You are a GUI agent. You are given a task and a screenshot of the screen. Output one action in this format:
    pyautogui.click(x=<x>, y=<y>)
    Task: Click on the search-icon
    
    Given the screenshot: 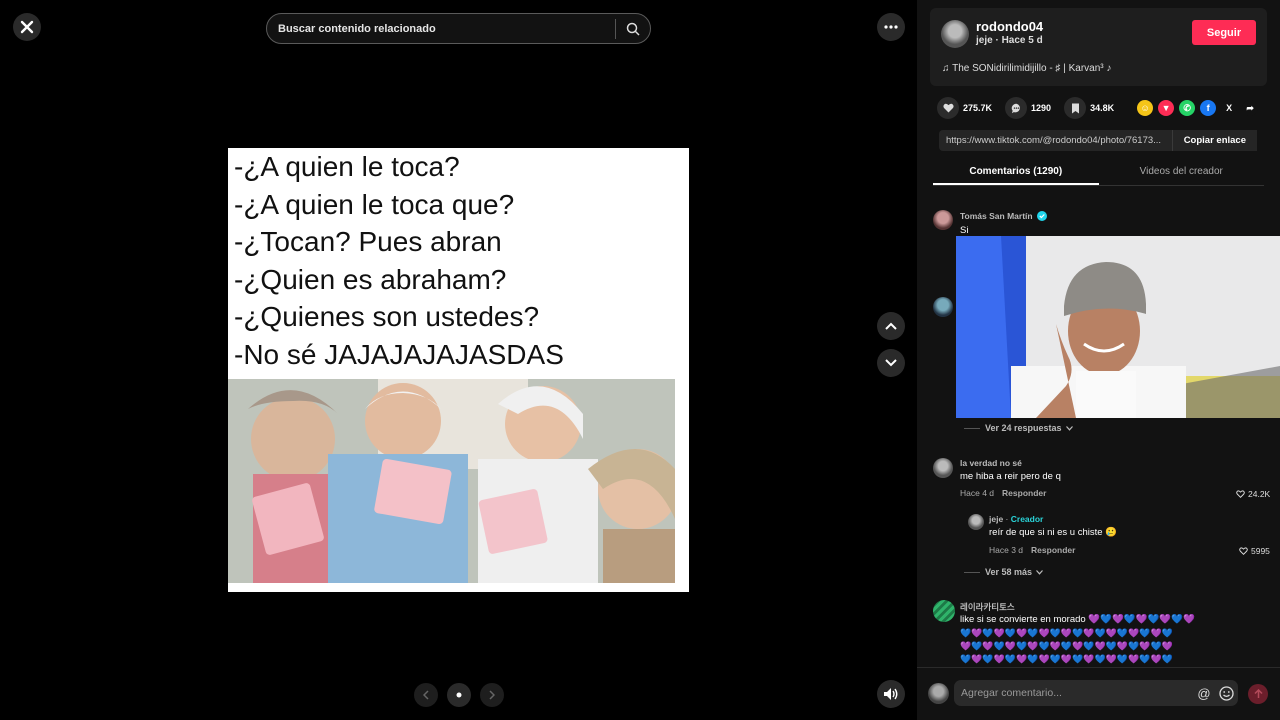 What is the action you would take?
    pyautogui.click(x=633, y=29)
    